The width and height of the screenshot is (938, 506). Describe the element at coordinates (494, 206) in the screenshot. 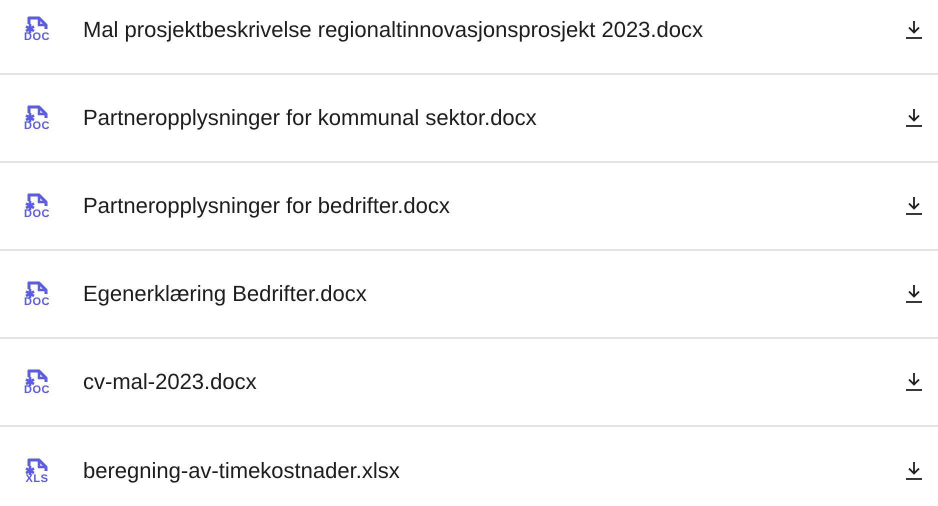

I see `file-link: Partneropplysninger for bedrifter.docx` at that location.